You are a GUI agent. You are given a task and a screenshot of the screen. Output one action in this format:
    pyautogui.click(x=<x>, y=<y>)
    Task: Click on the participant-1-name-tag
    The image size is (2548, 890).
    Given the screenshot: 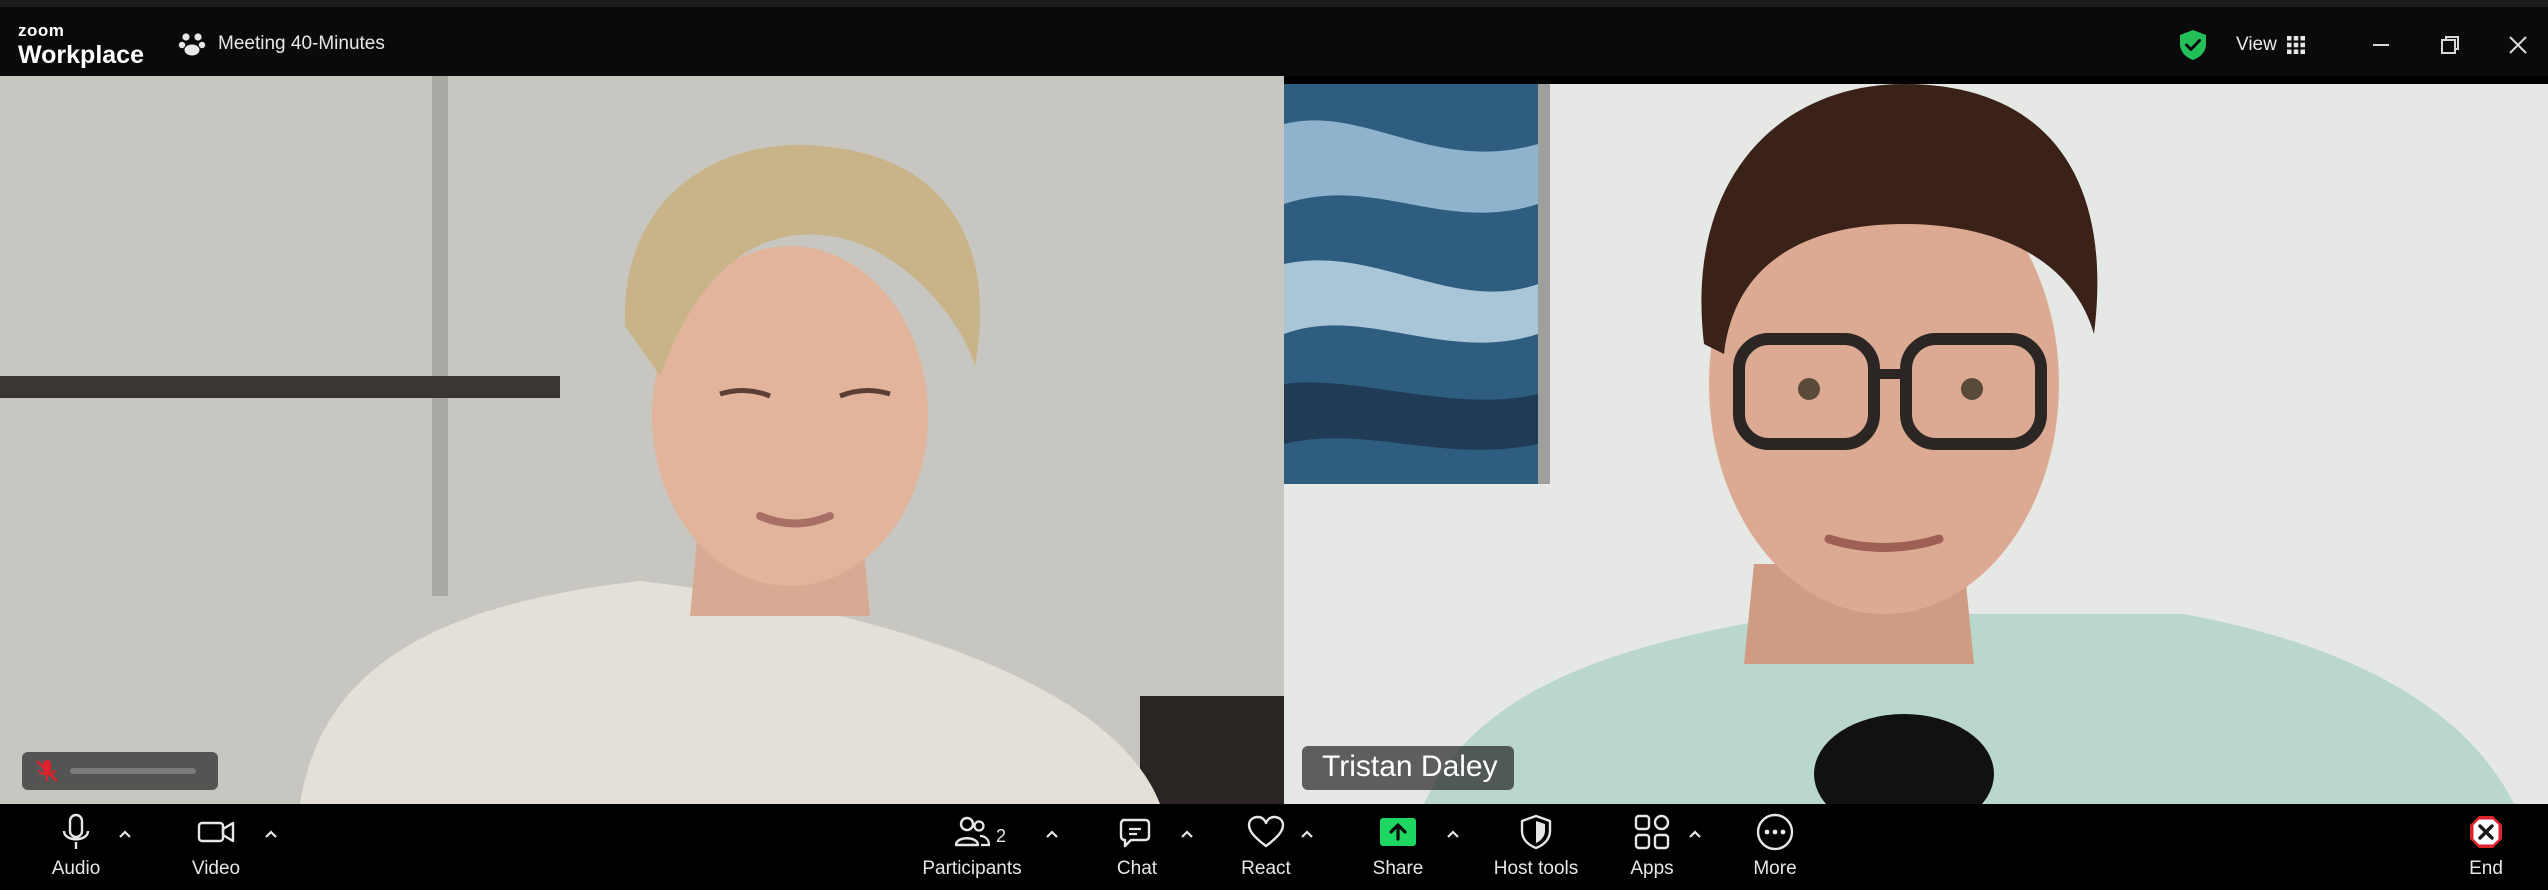 What is the action you would take?
    pyautogui.click(x=120, y=771)
    